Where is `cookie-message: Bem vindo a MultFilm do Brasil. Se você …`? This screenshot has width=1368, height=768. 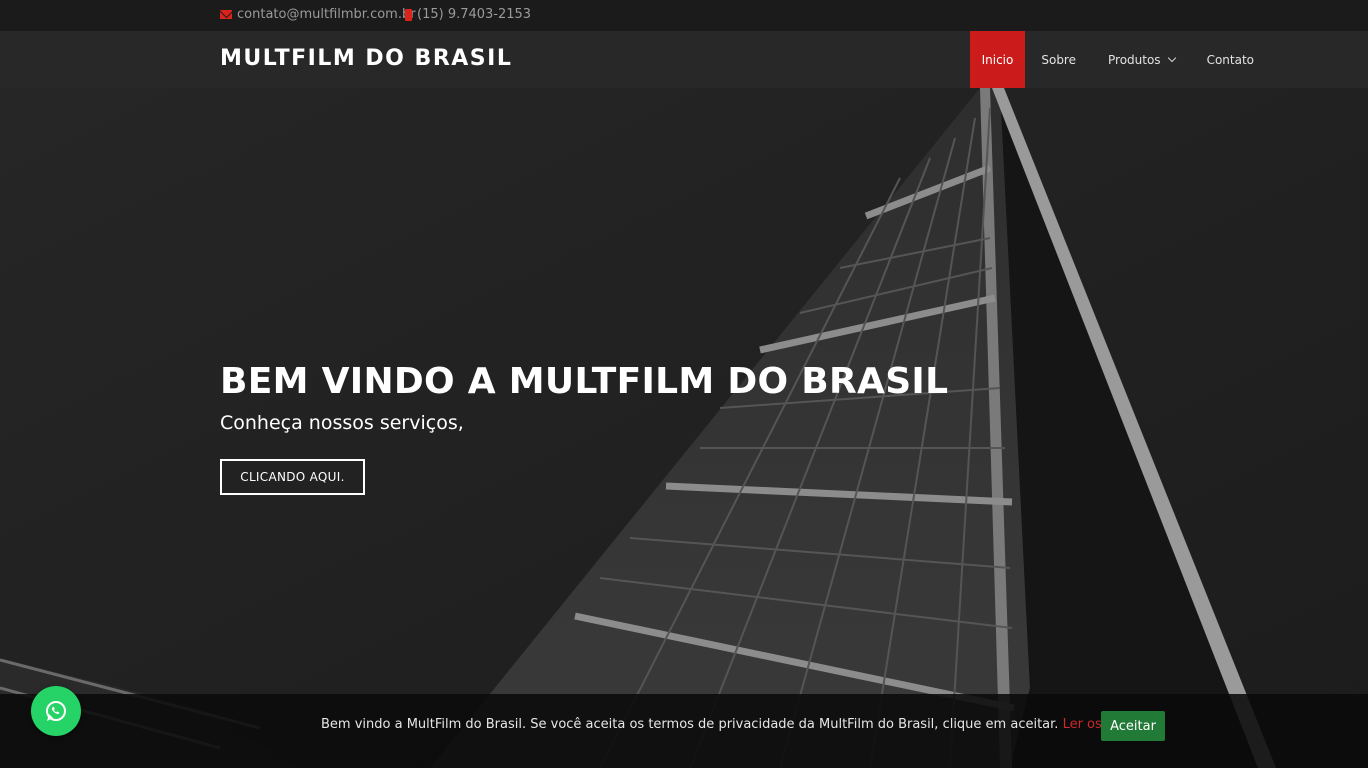 cookie-message: Bem vindo a MultFilm do Brasil. Se você … is located at coordinates (738, 724).